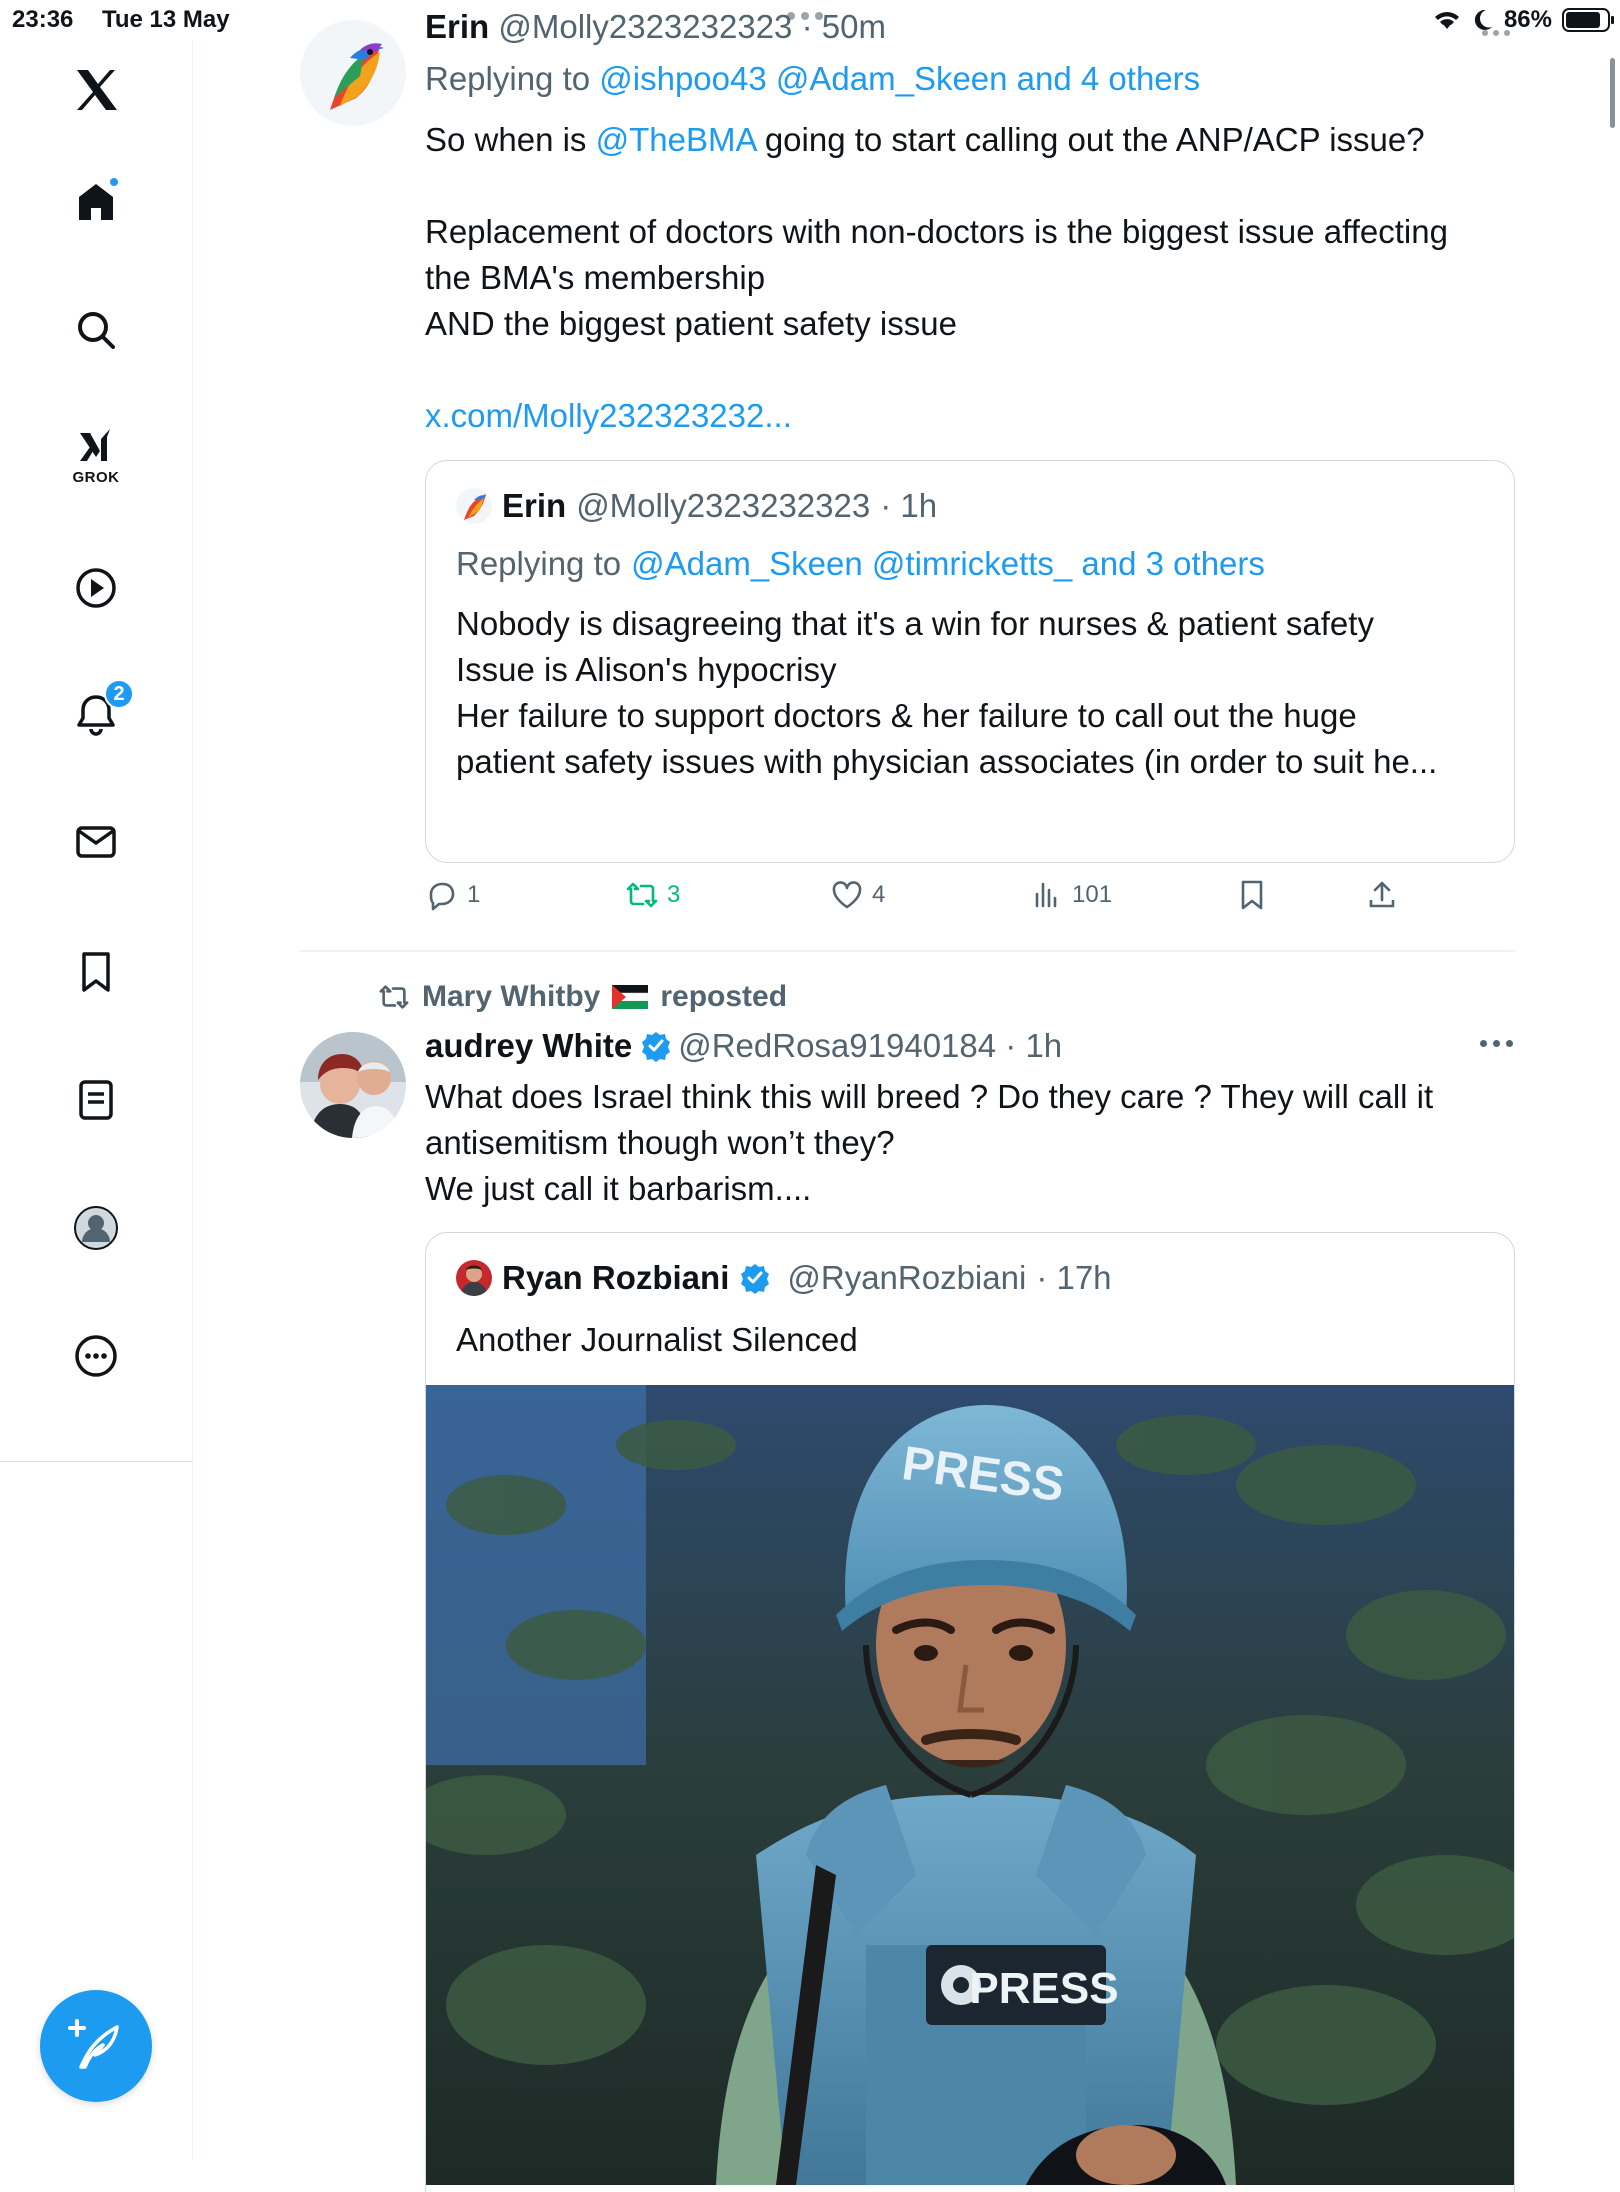 Image resolution: width=1620 pixels, height=2192 pixels. I want to click on avatar-erin, so click(353, 73).